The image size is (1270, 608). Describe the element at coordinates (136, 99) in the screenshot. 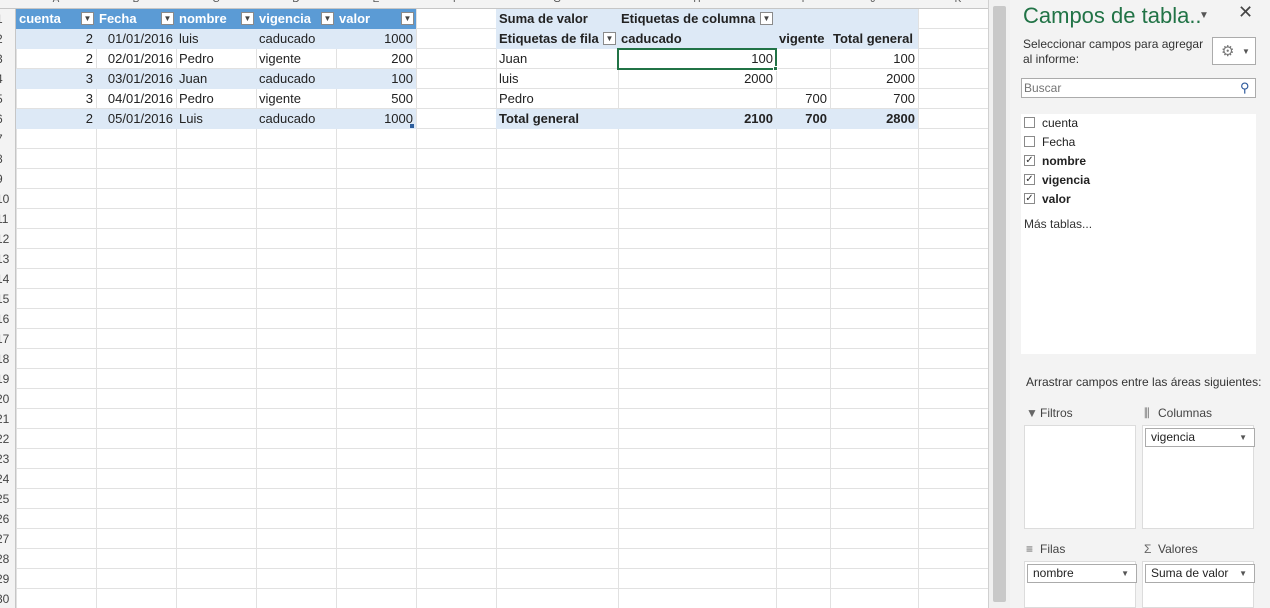

I see `table-cell: 04/01/2016` at that location.